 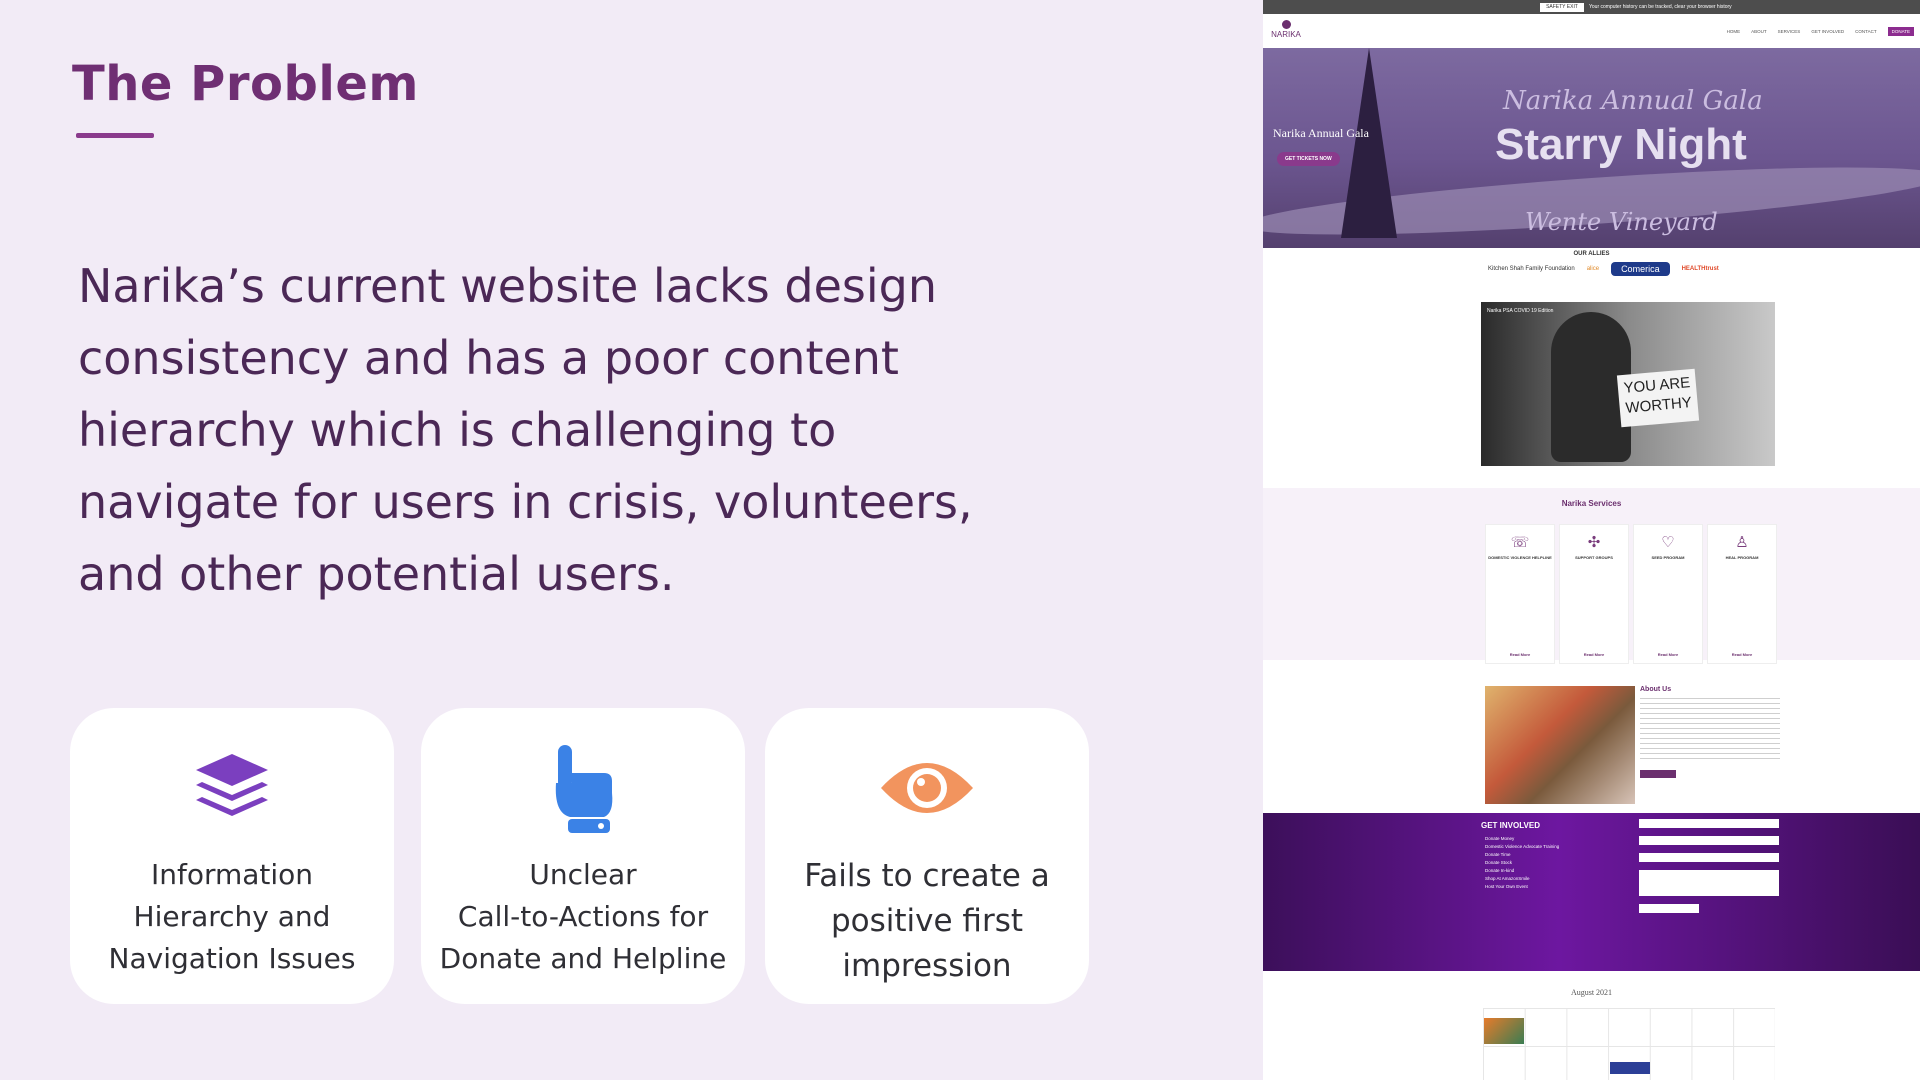 What do you see at coordinates (1591, 503) in the screenshot?
I see `services-title: Narika Services` at bounding box center [1591, 503].